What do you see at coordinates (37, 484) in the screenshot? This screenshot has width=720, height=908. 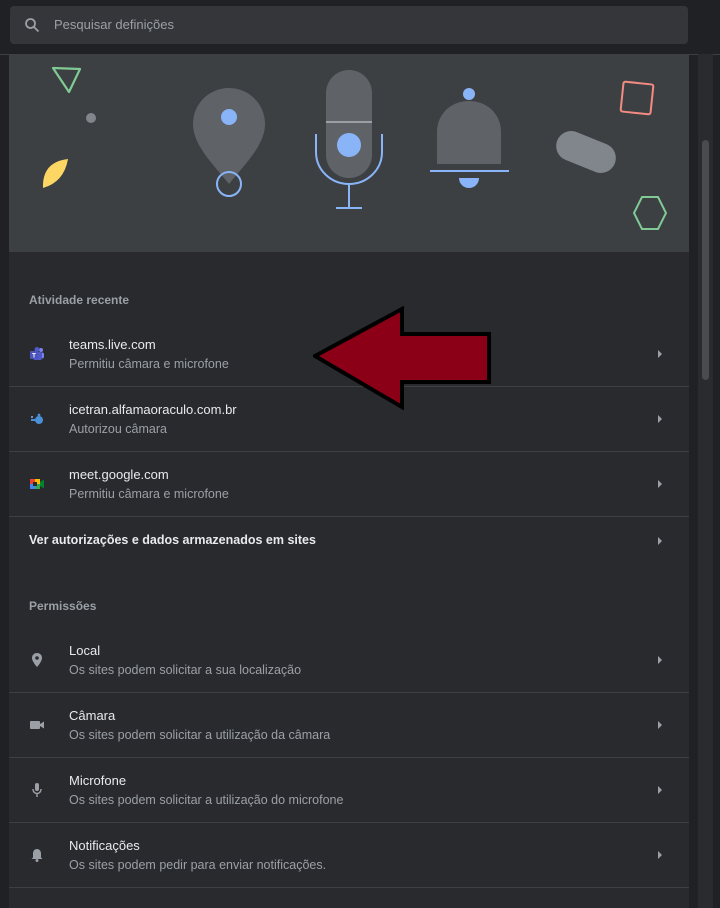 I see `meet-icon` at bounding box center [37, 484].